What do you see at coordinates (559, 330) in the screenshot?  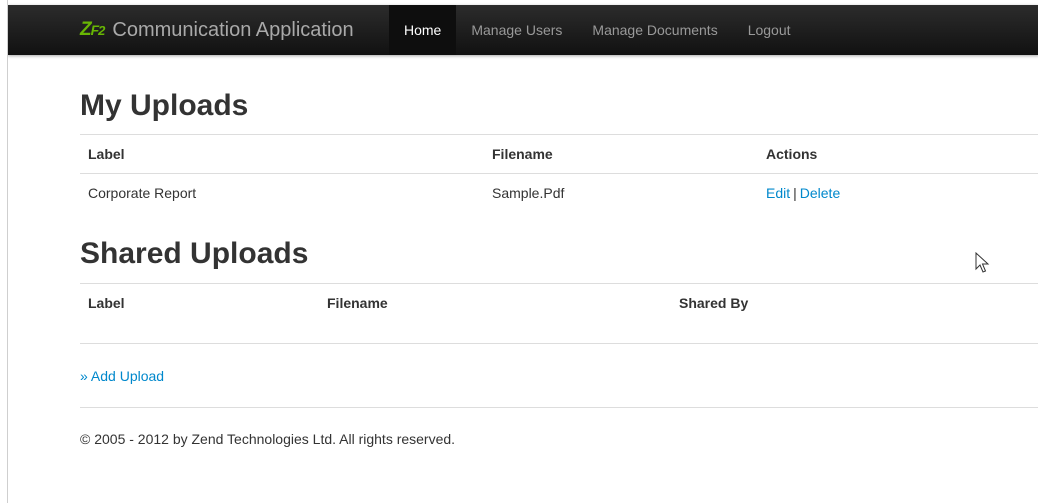 I see `empty-row` at bounding box center [559, 330].